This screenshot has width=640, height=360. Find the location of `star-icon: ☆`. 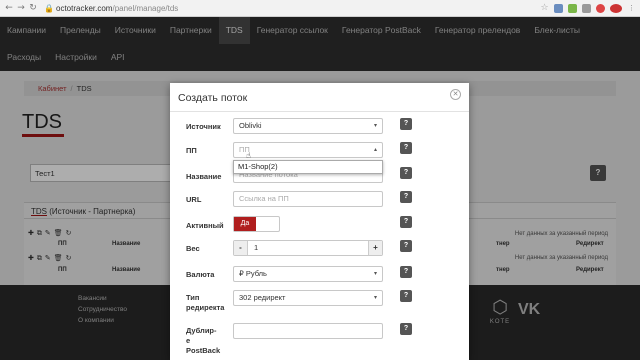

star-icon: ☆ is located at coordinates (544, 8).